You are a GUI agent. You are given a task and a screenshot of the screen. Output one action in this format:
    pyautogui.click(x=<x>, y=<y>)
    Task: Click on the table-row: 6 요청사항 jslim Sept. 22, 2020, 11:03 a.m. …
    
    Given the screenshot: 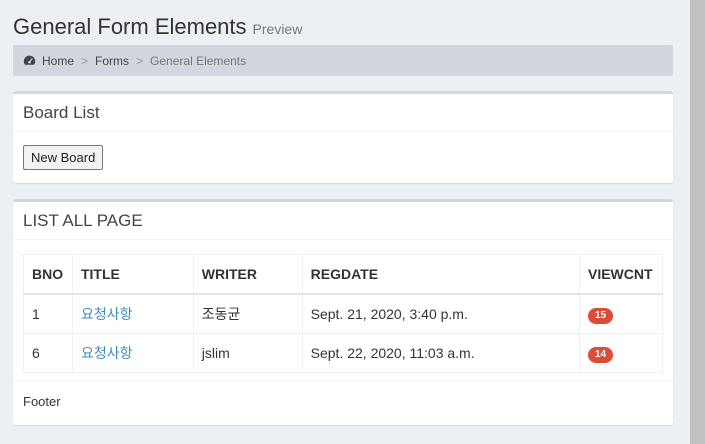 What is the action you would take?
    pyautogui.click(x=343, y=353)
    